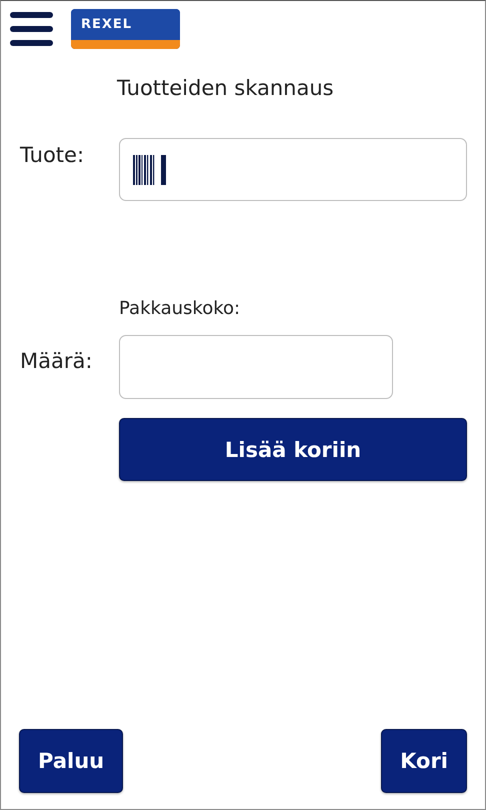 The width and height of the screenshot is (486, 810). I want to click on package-size-label: Pakkauskoko:, so click(180, 309).